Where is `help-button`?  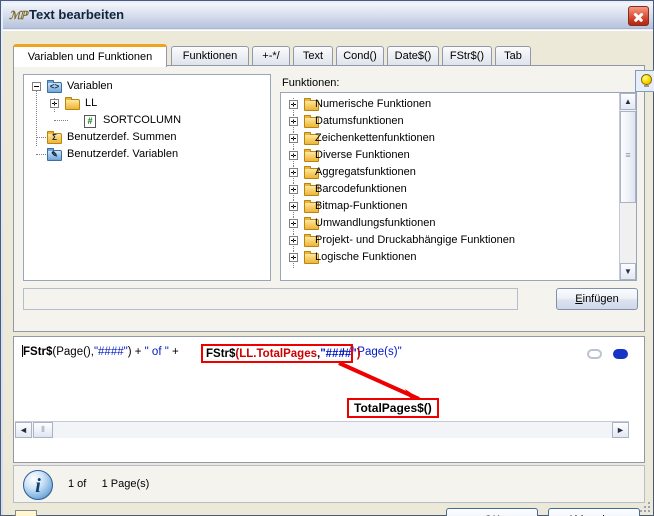 help-button is located at coordinates (26, 513).